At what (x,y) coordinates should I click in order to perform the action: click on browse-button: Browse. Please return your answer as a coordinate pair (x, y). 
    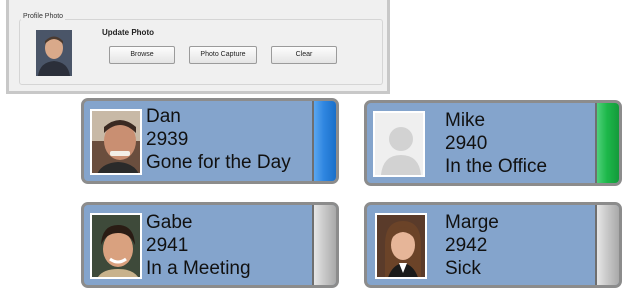
    Looking at the image, I should click on (142, 55).